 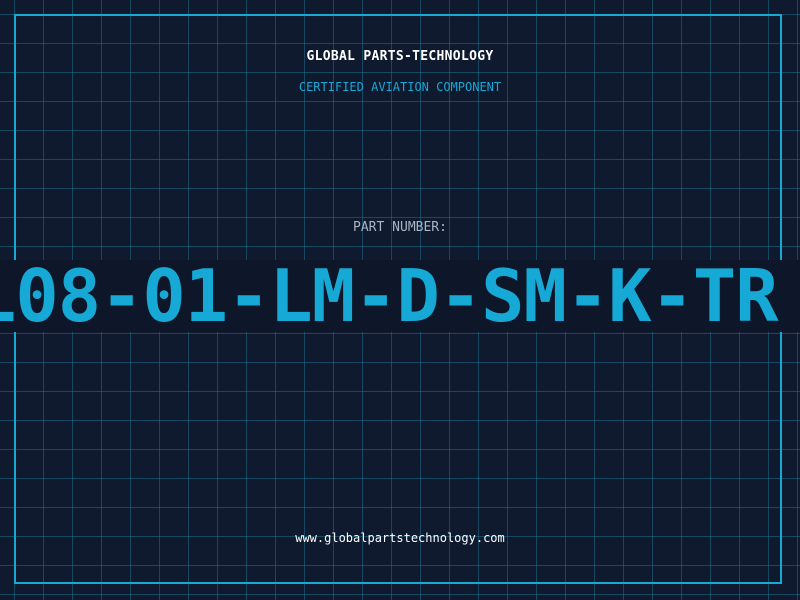 I want to click on website-url: www.globalpartstechnology.com, so click(x=400, y=538).